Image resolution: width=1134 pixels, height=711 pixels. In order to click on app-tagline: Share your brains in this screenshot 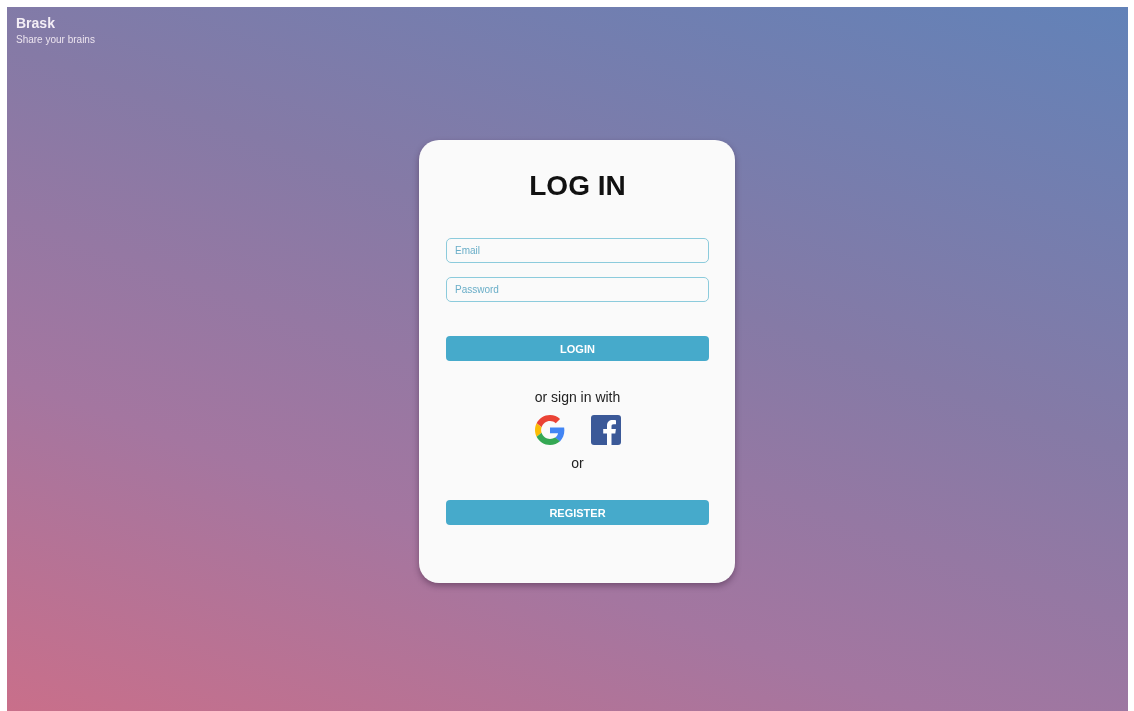, I will do `click(55, 39)`.